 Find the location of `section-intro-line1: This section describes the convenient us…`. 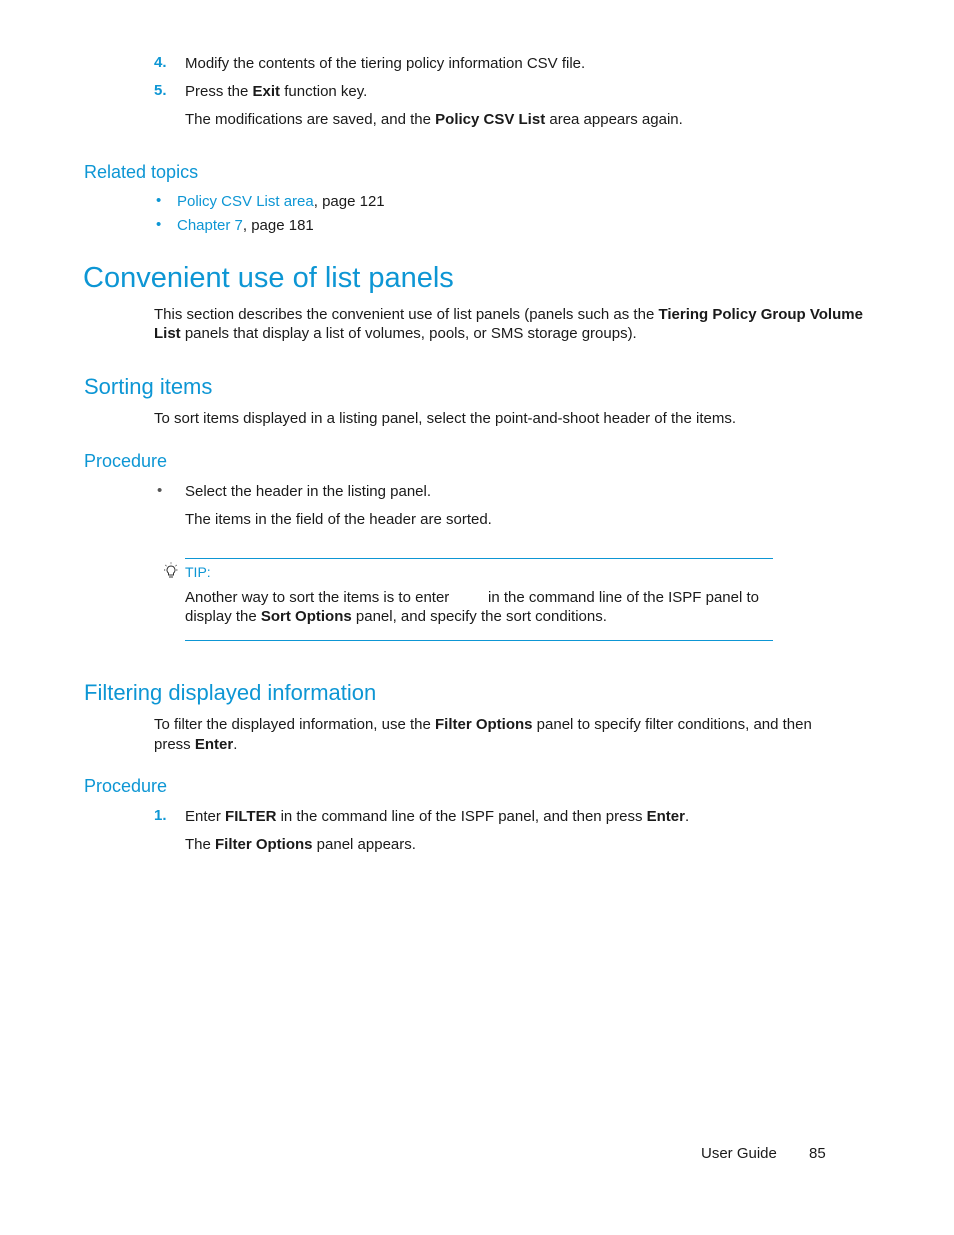

section-intro-line1: This section describes the convenient us… is located at coordinates (508, 314).